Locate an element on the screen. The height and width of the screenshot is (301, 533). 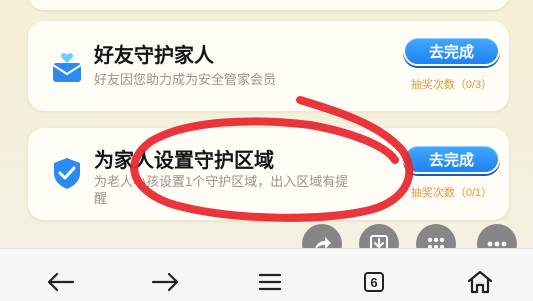
lottery-count: 抽奖次数（0/3） is located at coordinates (451, 85).